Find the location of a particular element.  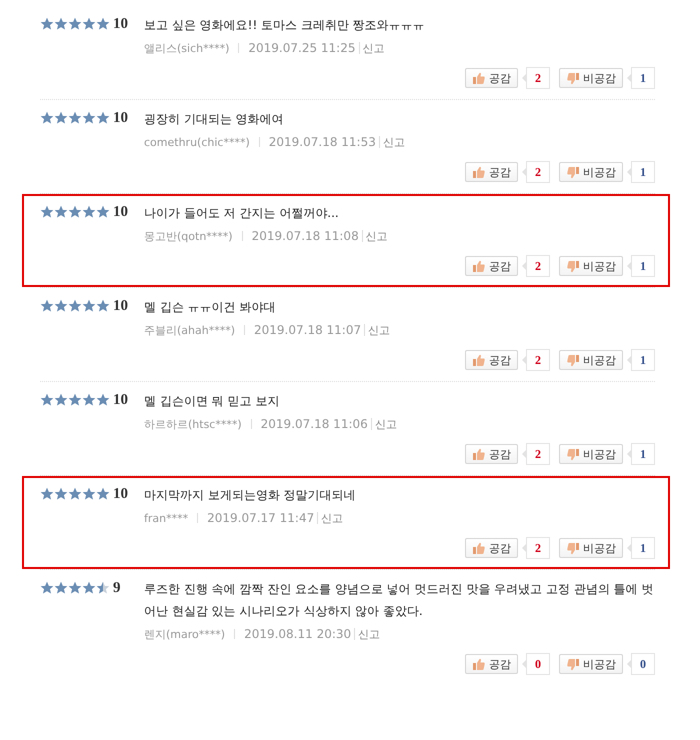

review-text: 멜 깁슨이면 뭐 믿고 보지 is located at coordinates (212, 401).